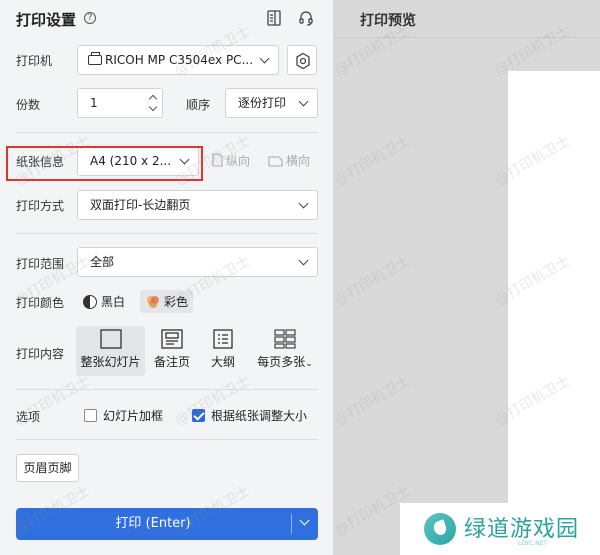  What do you see at coordinates (90, 302) in the screenshot?
I see `contrast-icon` at bounding box center [90, 302].